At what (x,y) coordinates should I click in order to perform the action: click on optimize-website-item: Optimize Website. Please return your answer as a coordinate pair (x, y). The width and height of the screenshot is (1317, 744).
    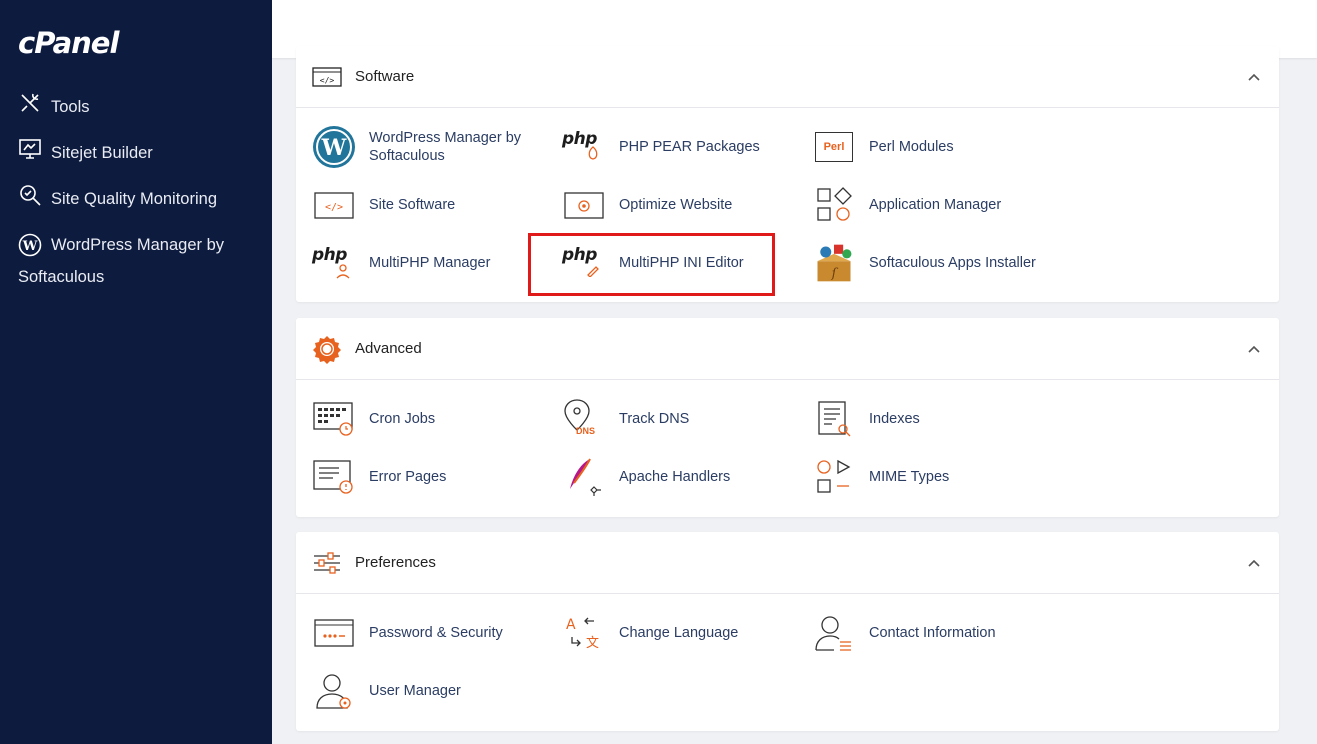
    Looking at the image, I should click on (647, 205).